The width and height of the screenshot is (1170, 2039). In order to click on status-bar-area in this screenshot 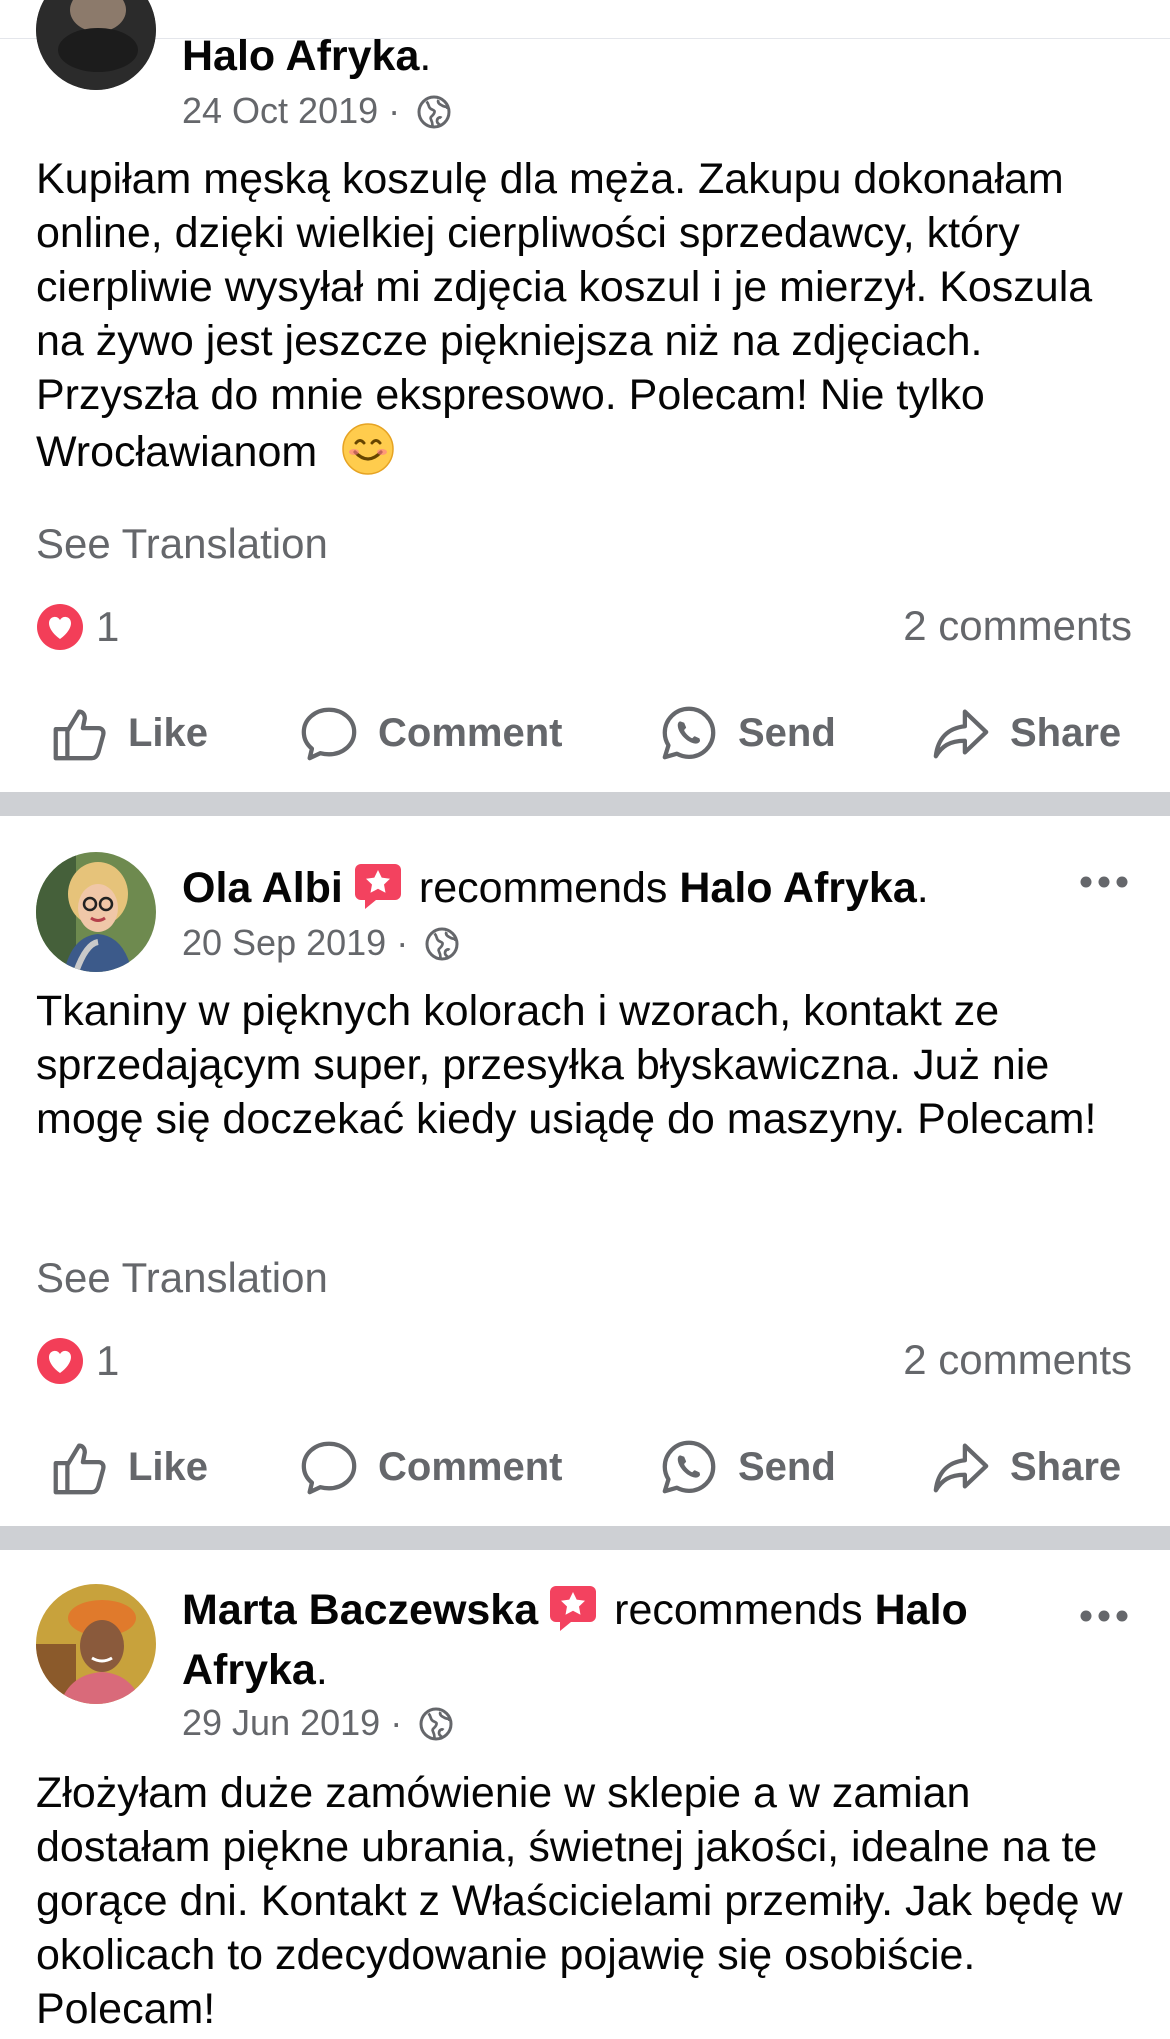, I will do `click(585, 19)`.